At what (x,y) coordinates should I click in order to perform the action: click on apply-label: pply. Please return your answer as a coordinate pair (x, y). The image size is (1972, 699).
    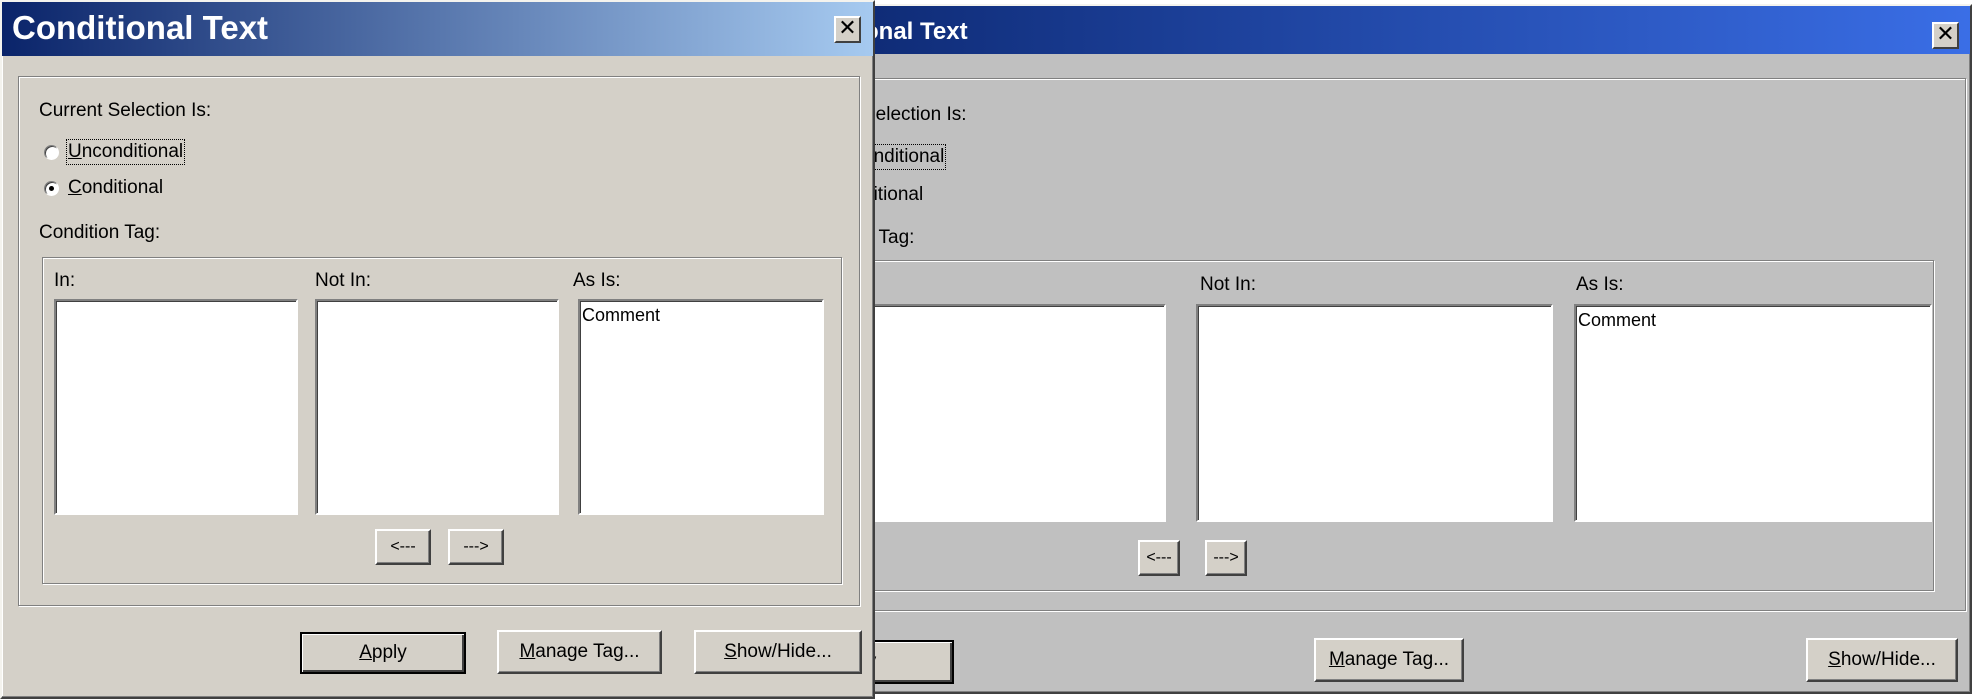
    Looking at the image, I should click on (389, 652).